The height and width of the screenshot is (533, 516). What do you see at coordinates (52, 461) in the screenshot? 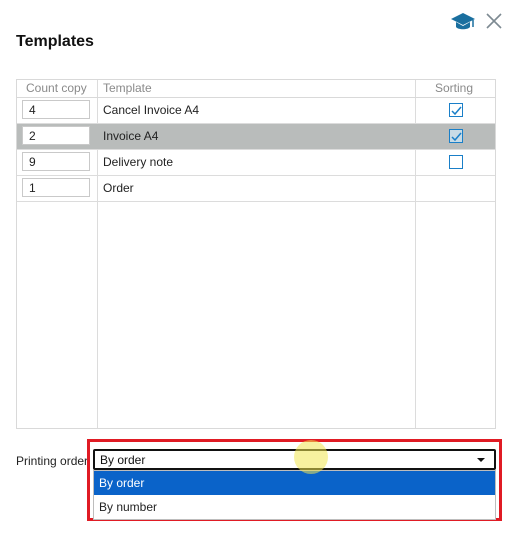
I see `printing-order-label: Printing order` at bounding box center [52, 461].